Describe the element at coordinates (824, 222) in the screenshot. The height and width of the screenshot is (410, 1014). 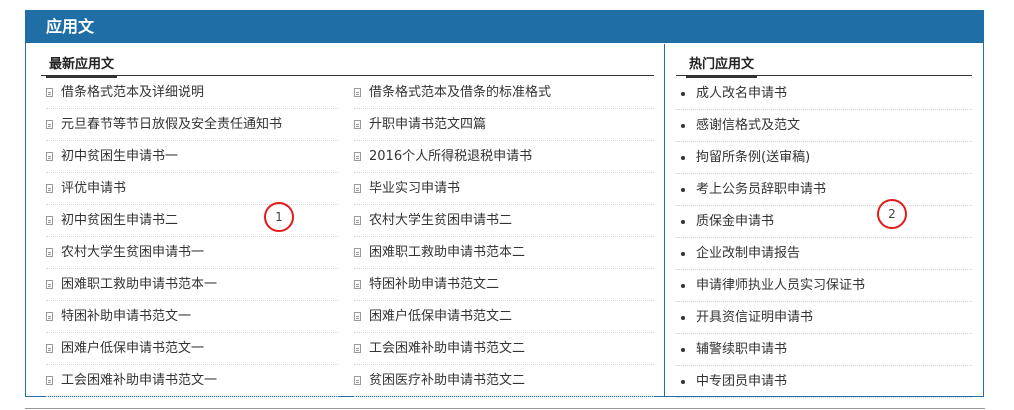
I see `hot-list-item: 质保金申请书` at that location.